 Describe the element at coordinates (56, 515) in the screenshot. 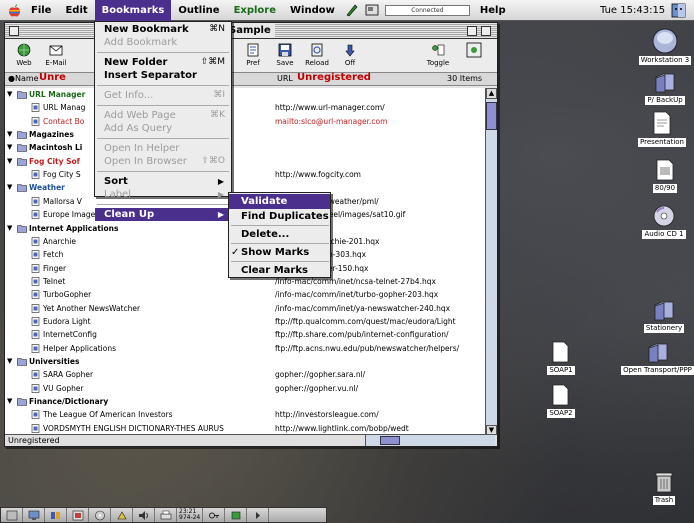

I see `appletalk-icon` at that location.